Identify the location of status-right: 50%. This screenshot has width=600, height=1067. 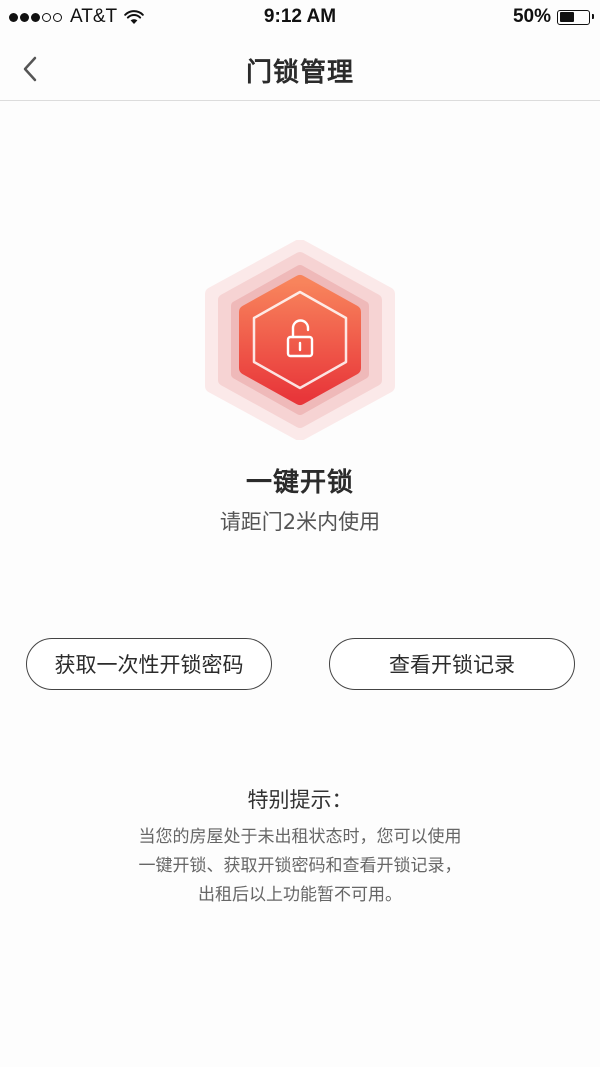
(553, 17).